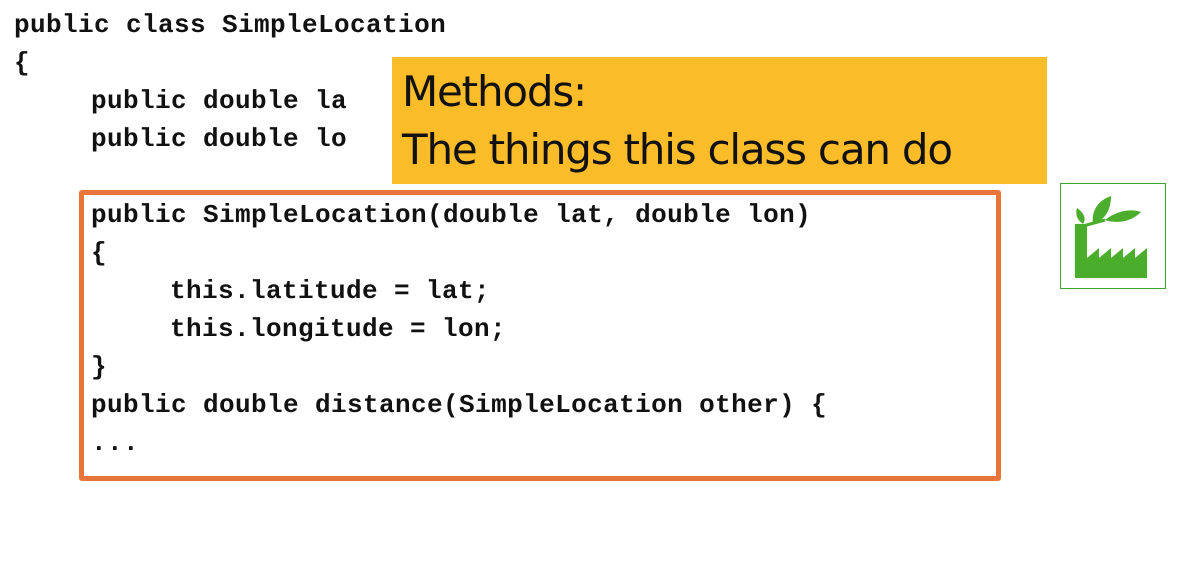 The height and width of the screenshot is (578, 1181). Describe the element at coordinates (230, 25) in the screenshot. I see `code-line-class-declaration: public class SimpleLocation` at that location.